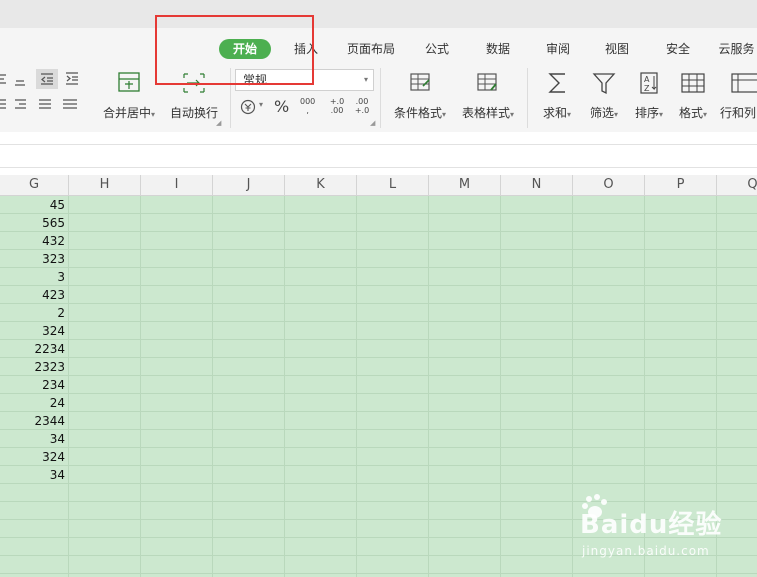 Image resolution: width=757 pixels, height=577 pixels. What do you see at coordinates (651, 525) in the screenshot?
I see `watermark-brand: Baidu经验` at bounding box center [651, 525].